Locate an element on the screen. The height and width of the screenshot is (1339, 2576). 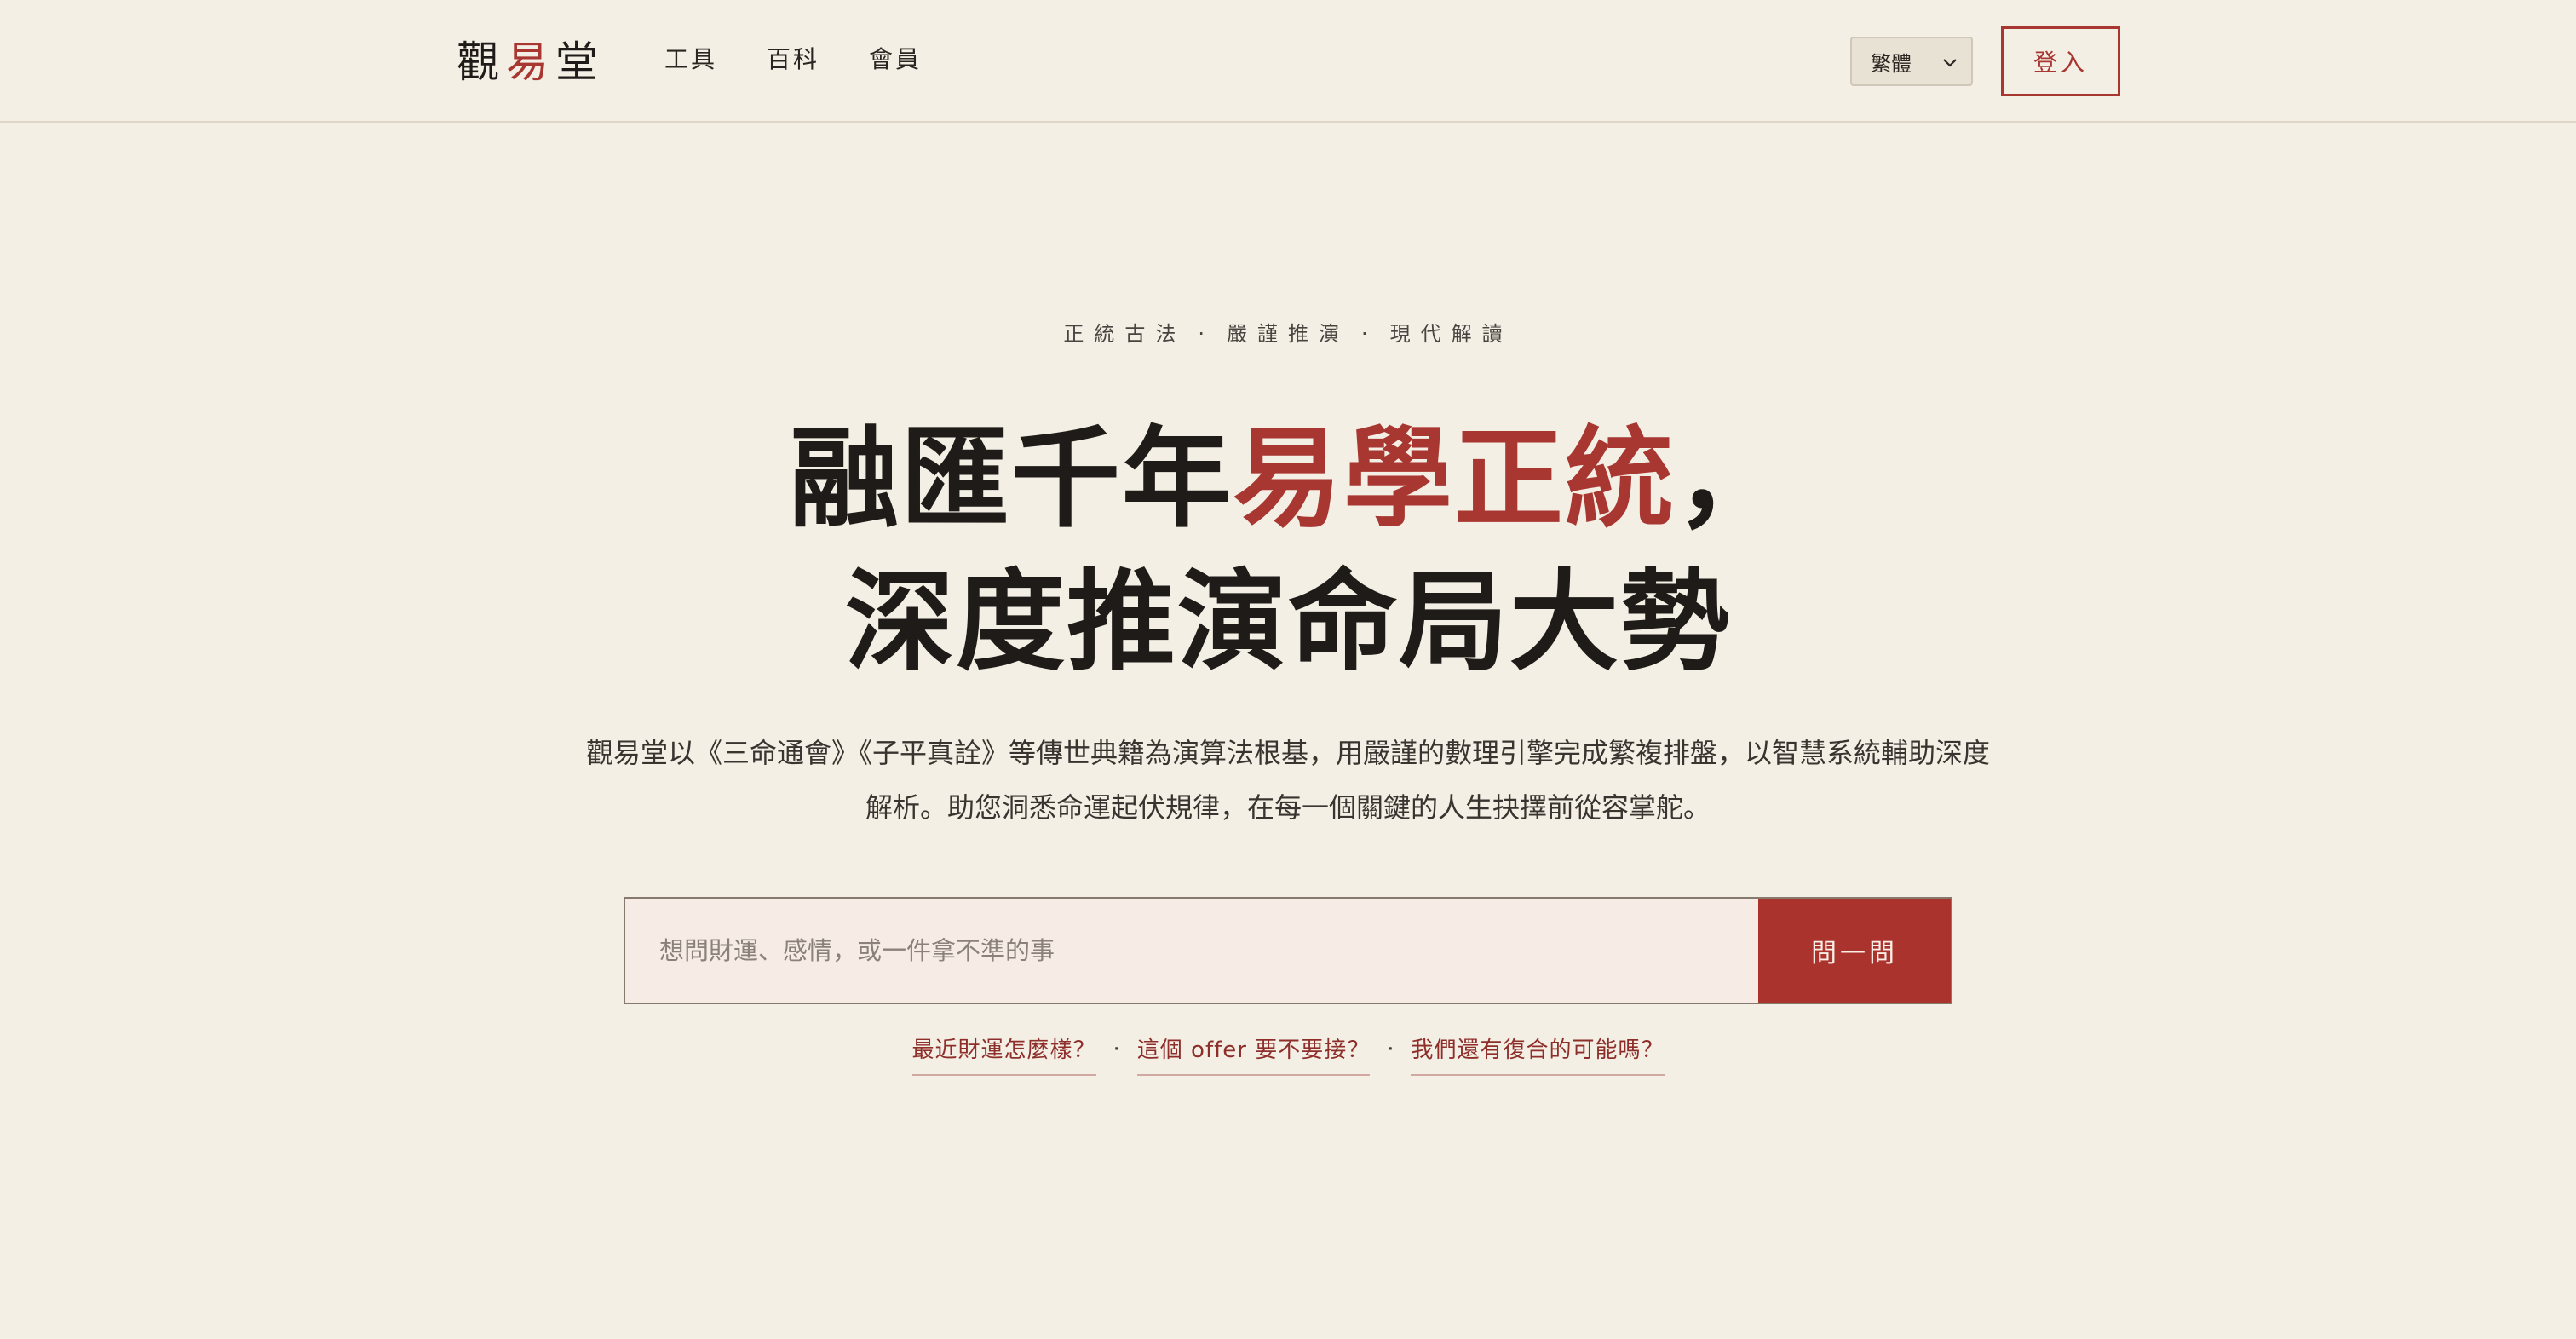
hero-title-line-1: 融匯千年易學正統， is located at coordinates (1288, 478).